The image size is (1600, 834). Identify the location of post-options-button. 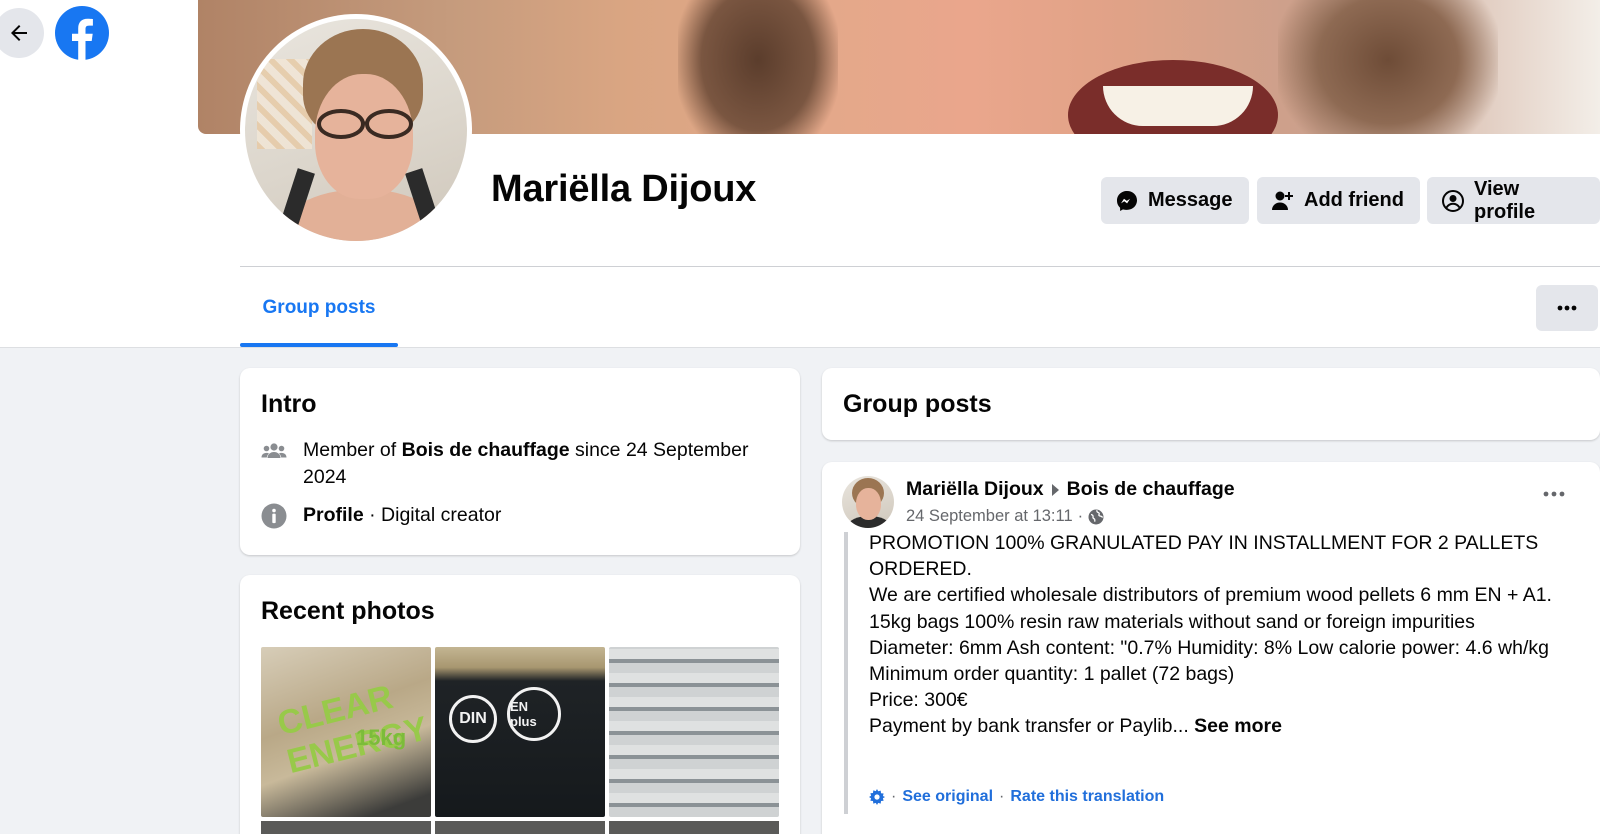
(1554, 494).